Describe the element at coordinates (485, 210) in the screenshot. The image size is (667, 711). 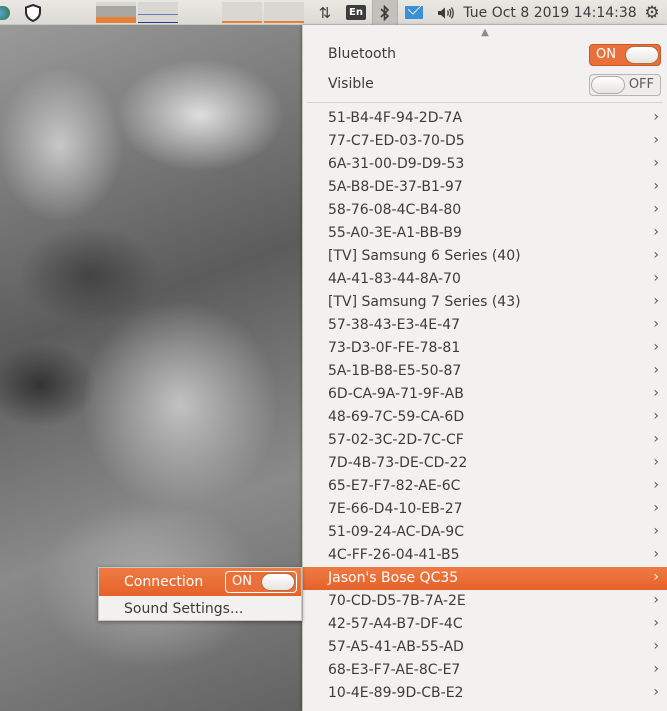
I see `device-item: 58-76-08-4C-B4-80 ›` at that location.